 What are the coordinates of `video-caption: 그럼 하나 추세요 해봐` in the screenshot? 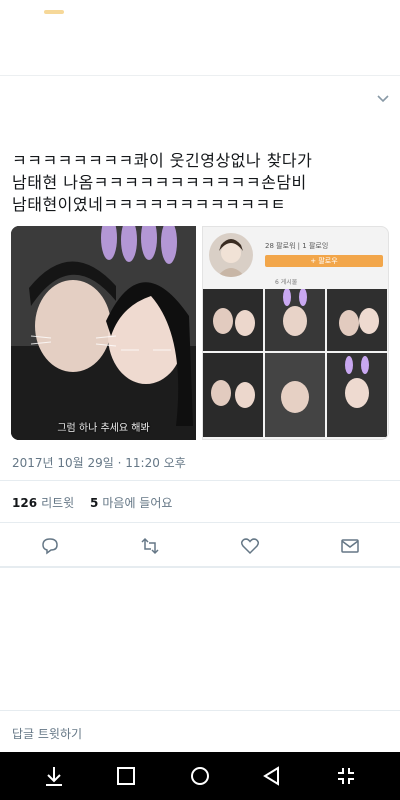 It's located at (103, 428).